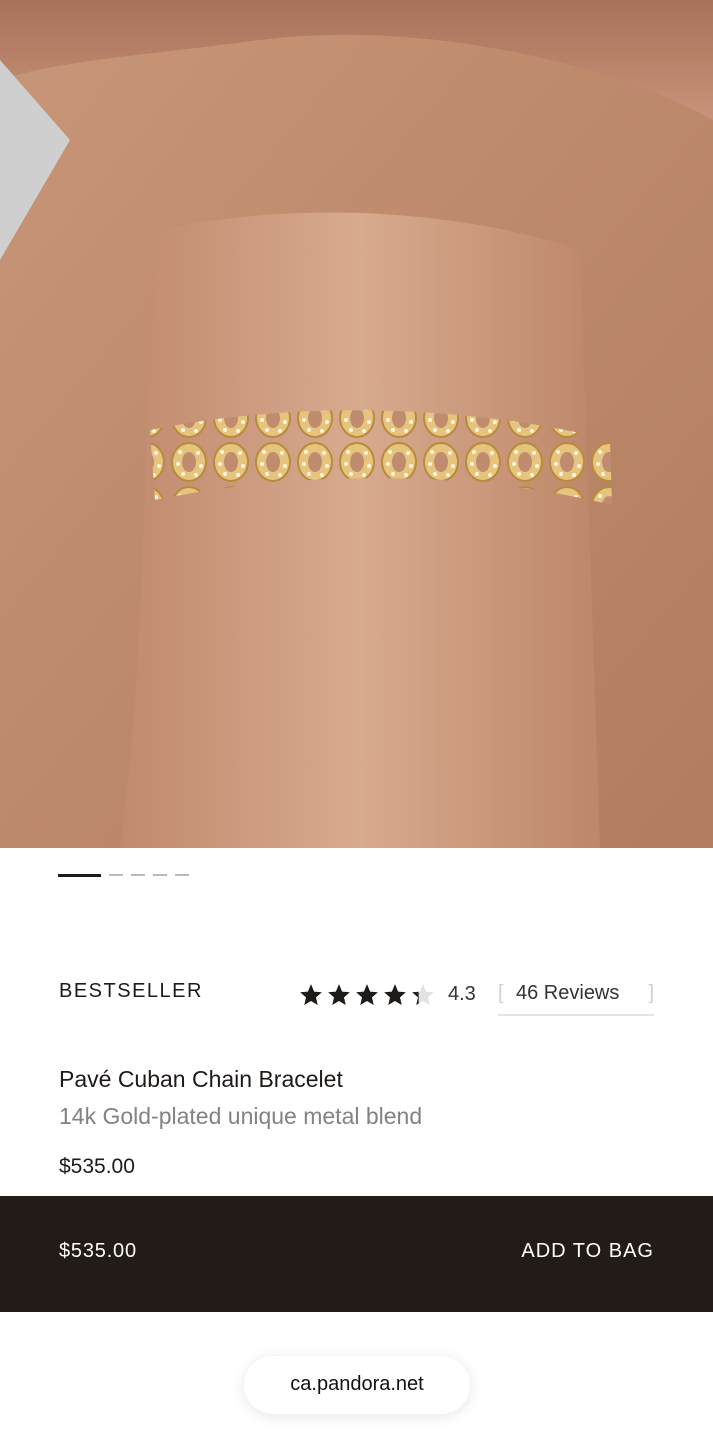 The height and width of the screenshot is (1440, 713). What do you see at coordinates (98, 1251) in the screenshot?
I see `sticky-price: $535.00` at bounding box center [98, 1251].